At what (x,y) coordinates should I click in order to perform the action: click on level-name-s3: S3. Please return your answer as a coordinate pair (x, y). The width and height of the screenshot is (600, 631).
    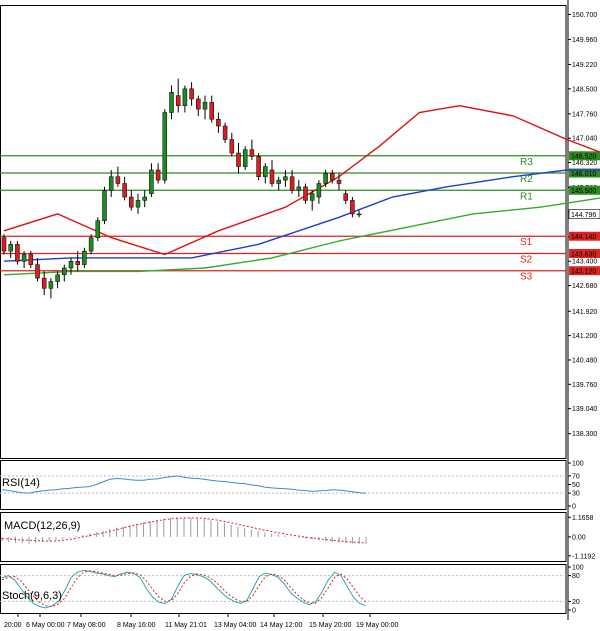
    Looking at the image, I should click on (526, 277).